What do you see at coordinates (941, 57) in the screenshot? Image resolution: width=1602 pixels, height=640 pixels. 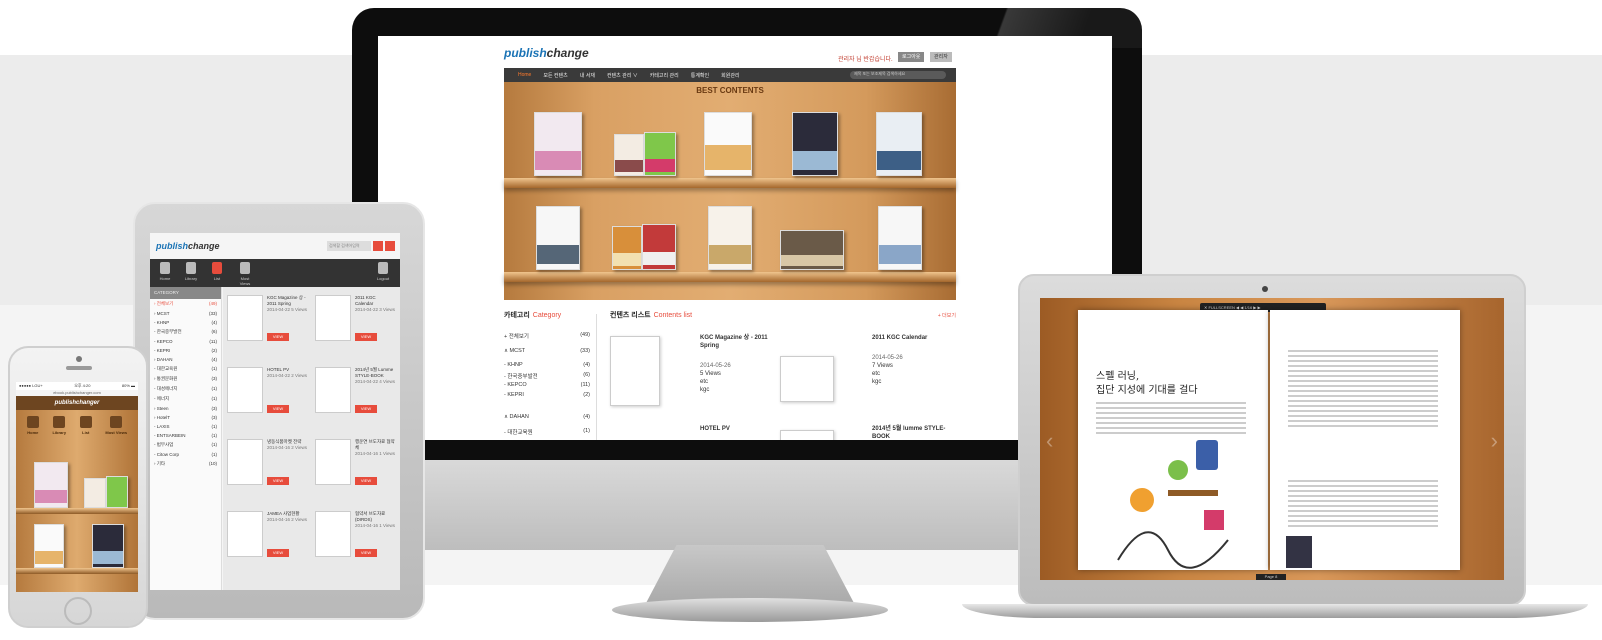 I see `admin-button: 관리자` at bounding box center [941, 57].